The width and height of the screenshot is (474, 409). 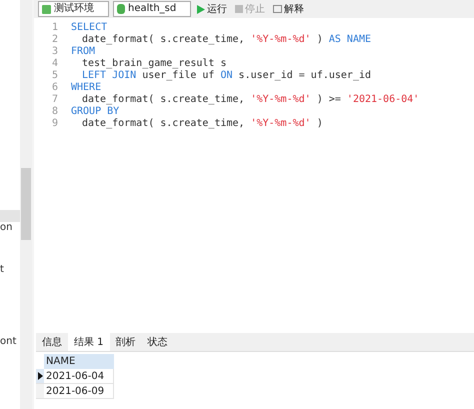 I want to click on explain-icon, so click(x=277, y=9).